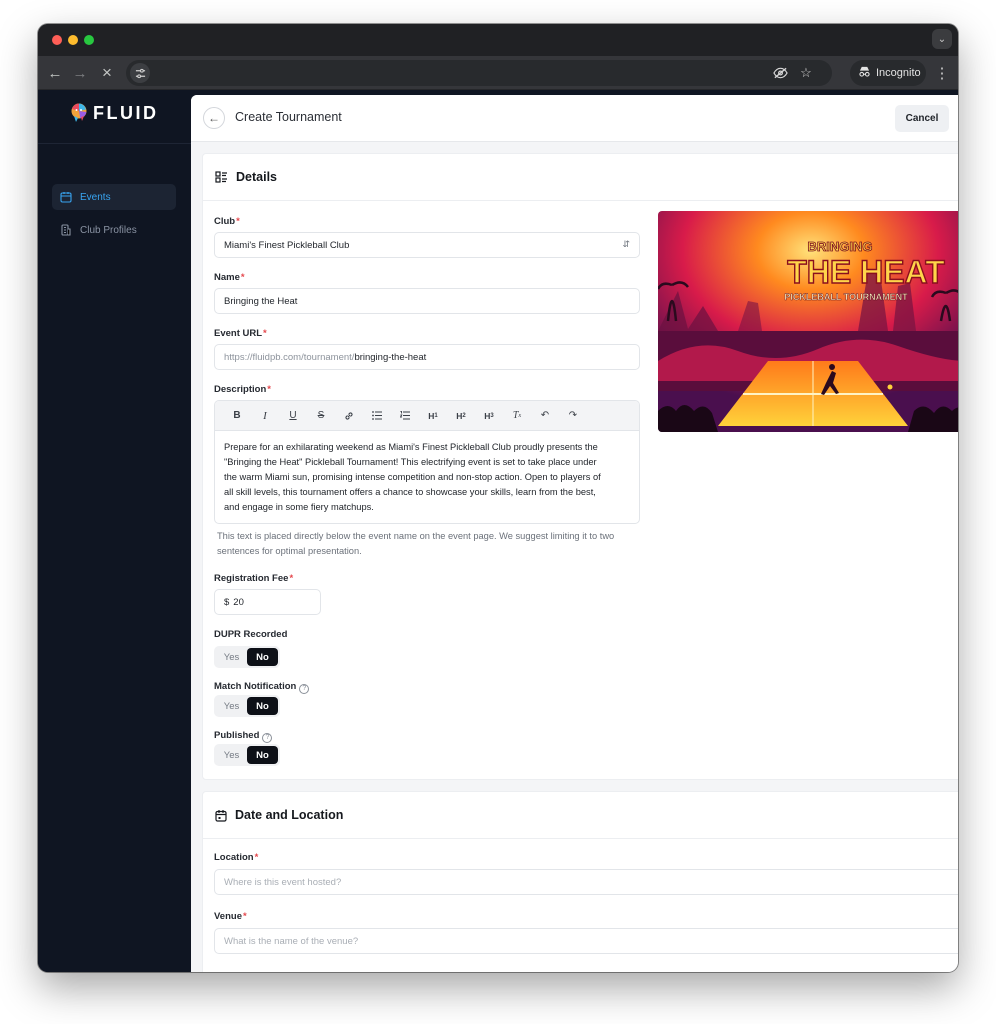 The width and height of the screenshot is (996, 1024). Describe the element at coordinates (864, 73) in the screenshot. I see `incognito-icon` at that location.